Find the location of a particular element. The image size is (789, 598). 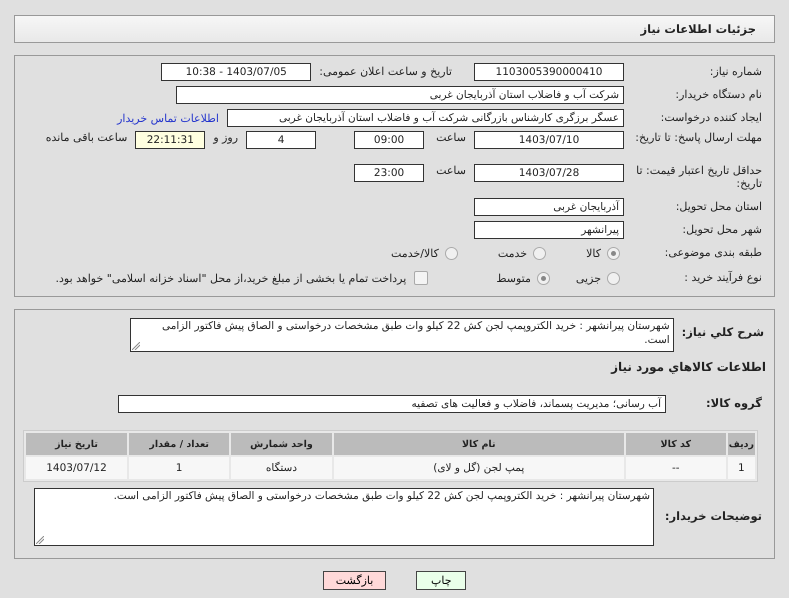

field-label: شرح کلي نياز: is located at coordinates (723, 333).